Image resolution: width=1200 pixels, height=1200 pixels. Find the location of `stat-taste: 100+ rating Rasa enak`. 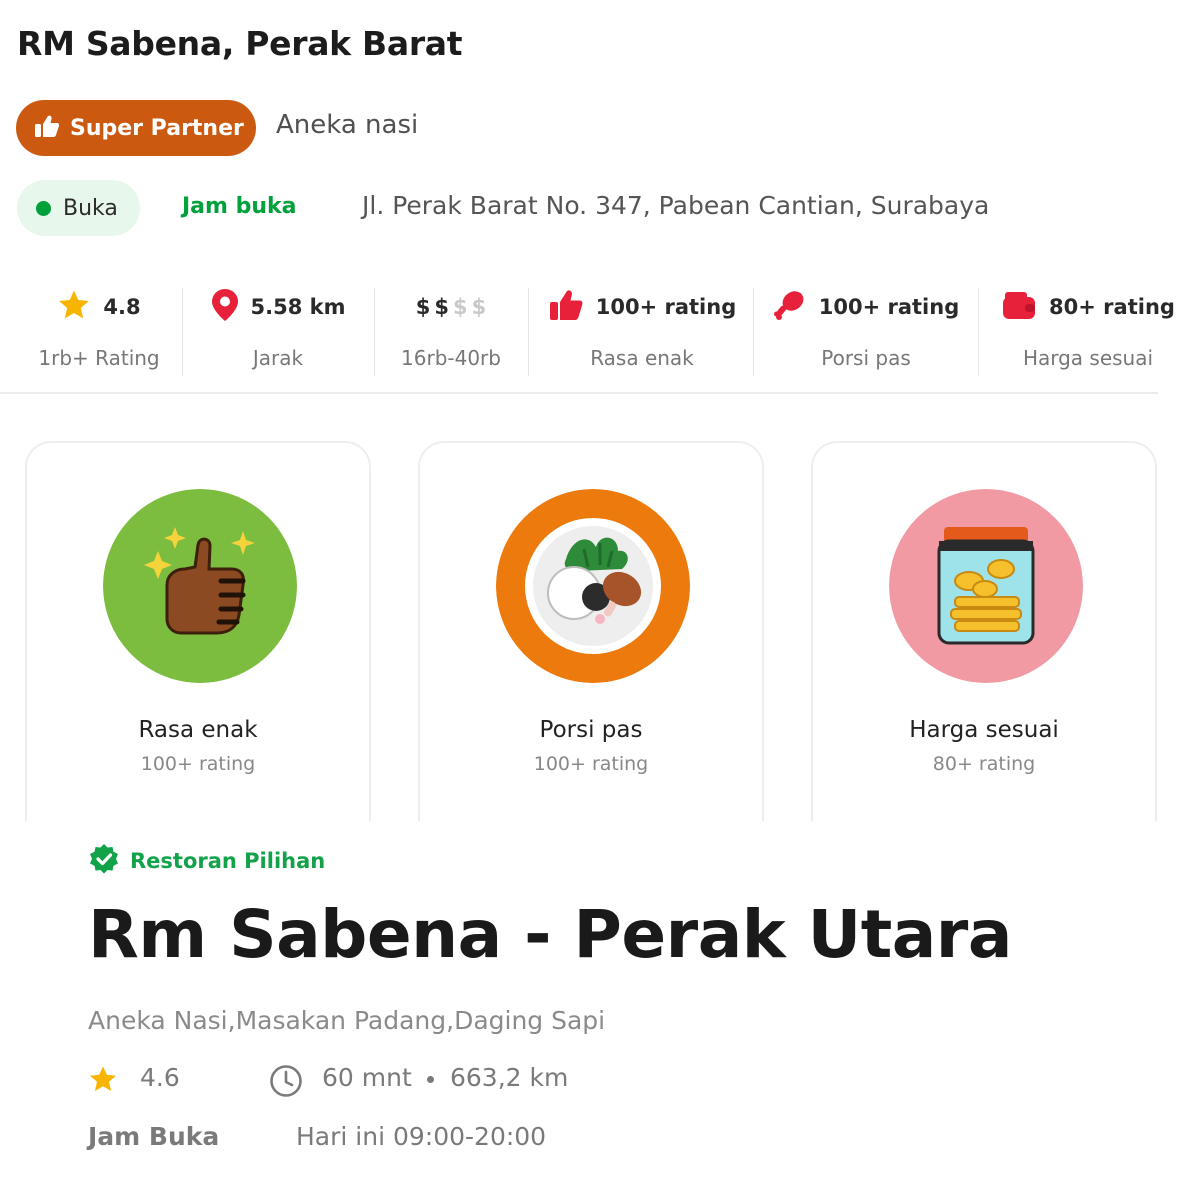

stat-taste: 100+ rating Rasa enak is located at coordinates (642, 331).